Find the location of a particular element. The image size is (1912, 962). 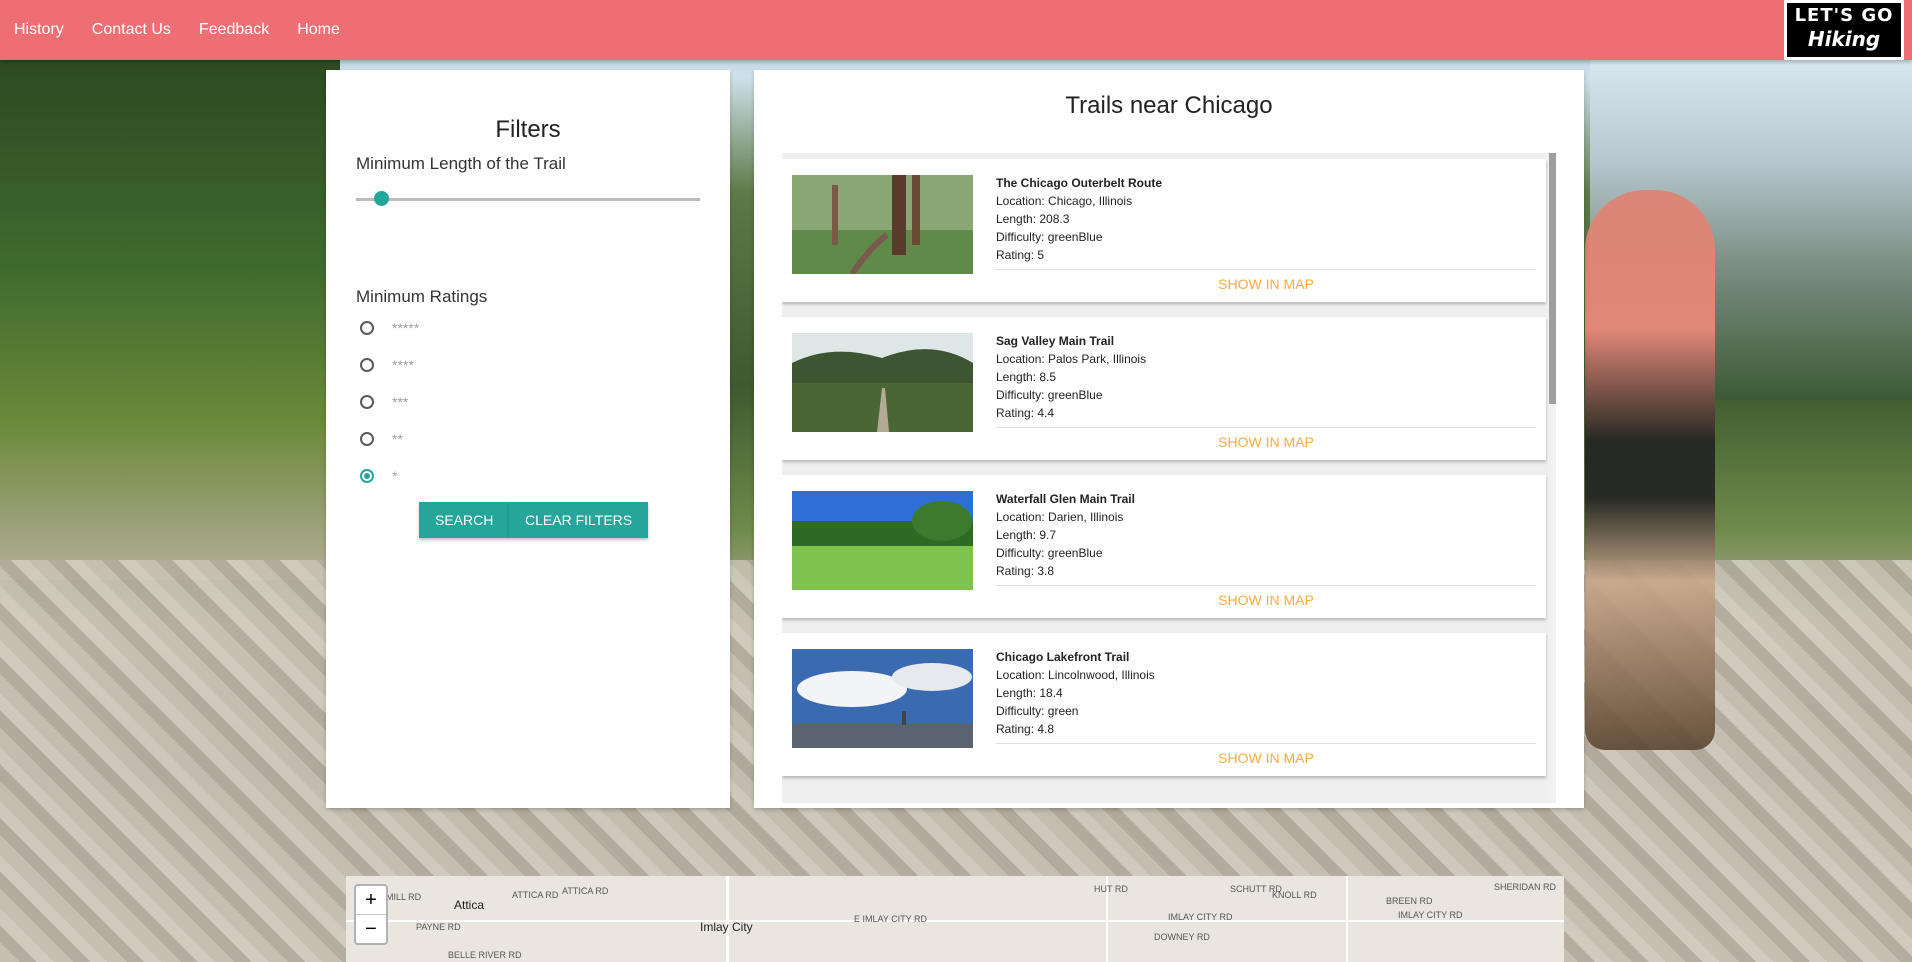

trail-list-scrollbar is located at coordinates (1552, 478).